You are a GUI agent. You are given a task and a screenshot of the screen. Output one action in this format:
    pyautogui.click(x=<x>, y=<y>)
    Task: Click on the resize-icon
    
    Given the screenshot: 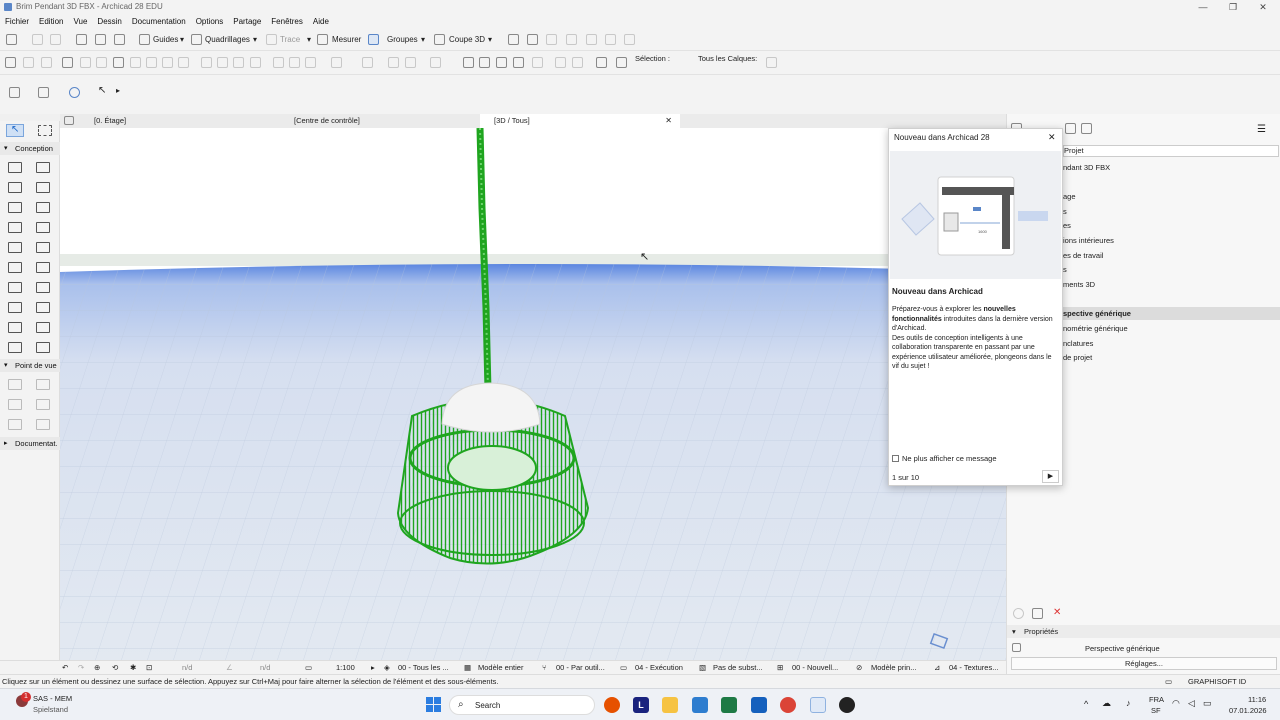 What is the action you would take?
    pyautogui.click(x=610, y=39)
    